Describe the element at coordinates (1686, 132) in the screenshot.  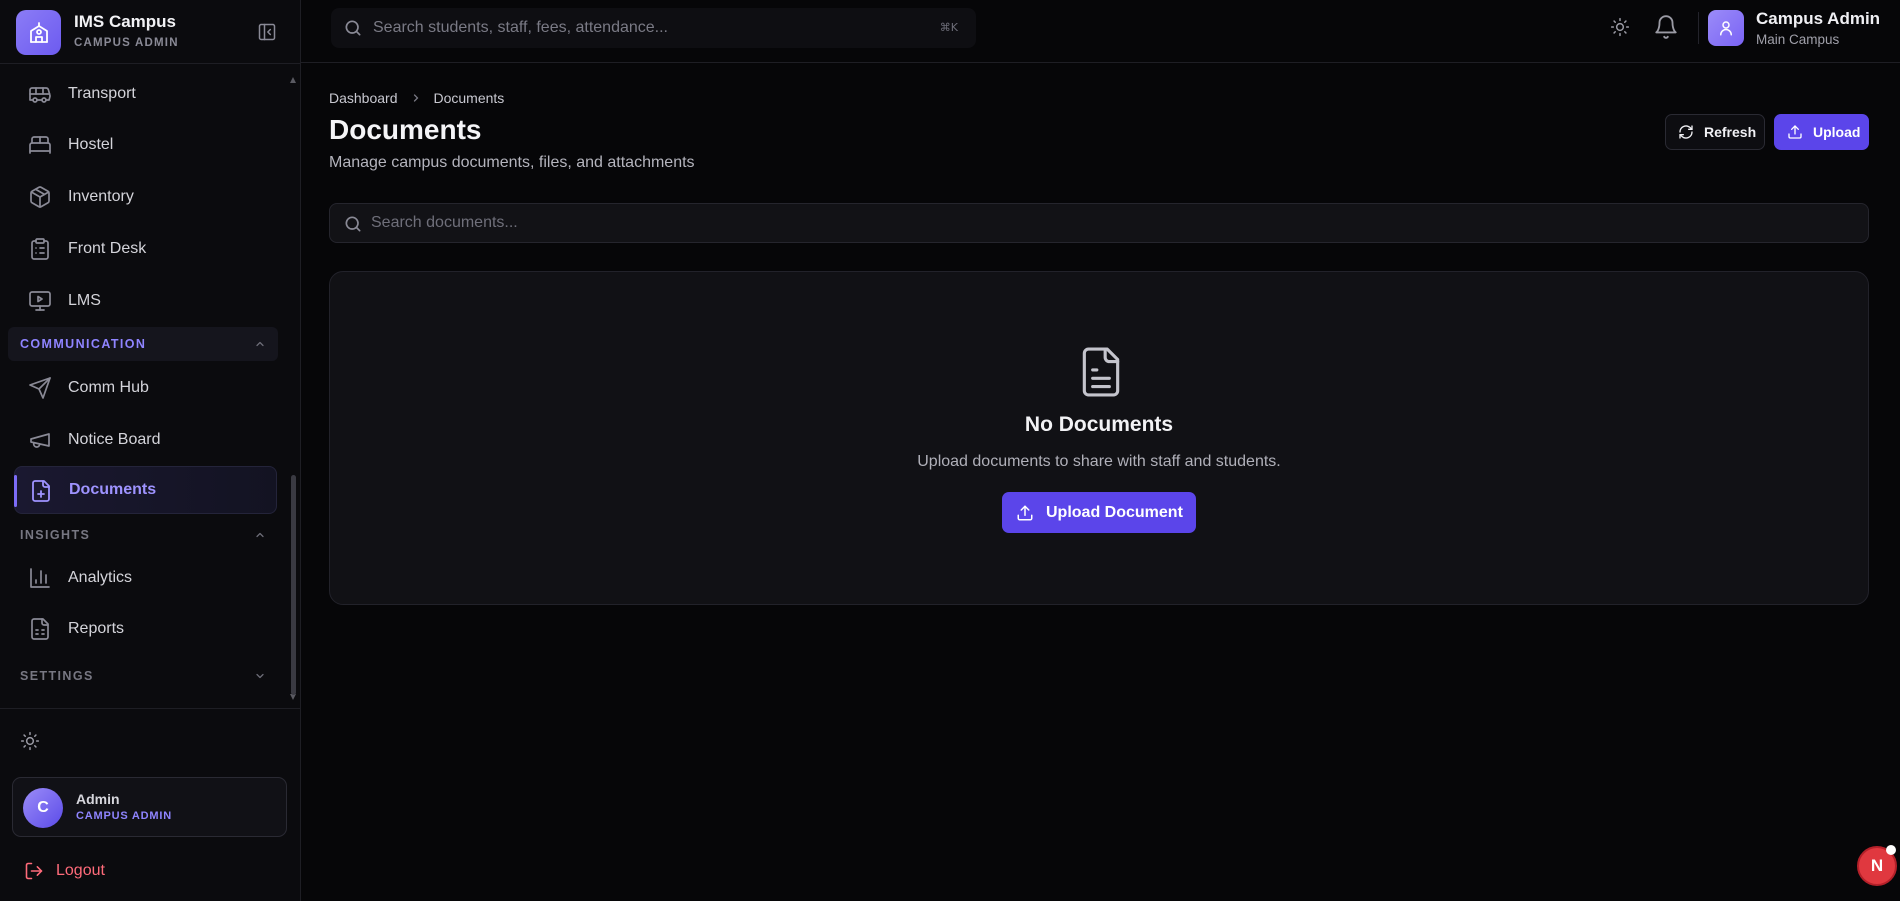
I see `refresh-icon` at that location.